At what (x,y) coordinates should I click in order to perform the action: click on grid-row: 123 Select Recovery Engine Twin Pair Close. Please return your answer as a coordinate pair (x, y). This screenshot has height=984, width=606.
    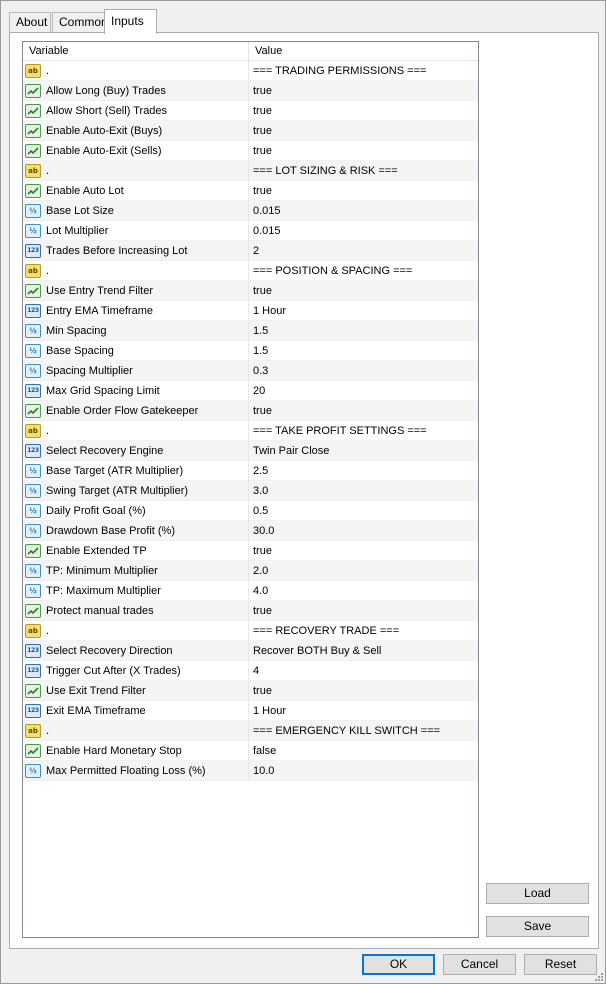
    Looking at the image, I should click on (250, 451).